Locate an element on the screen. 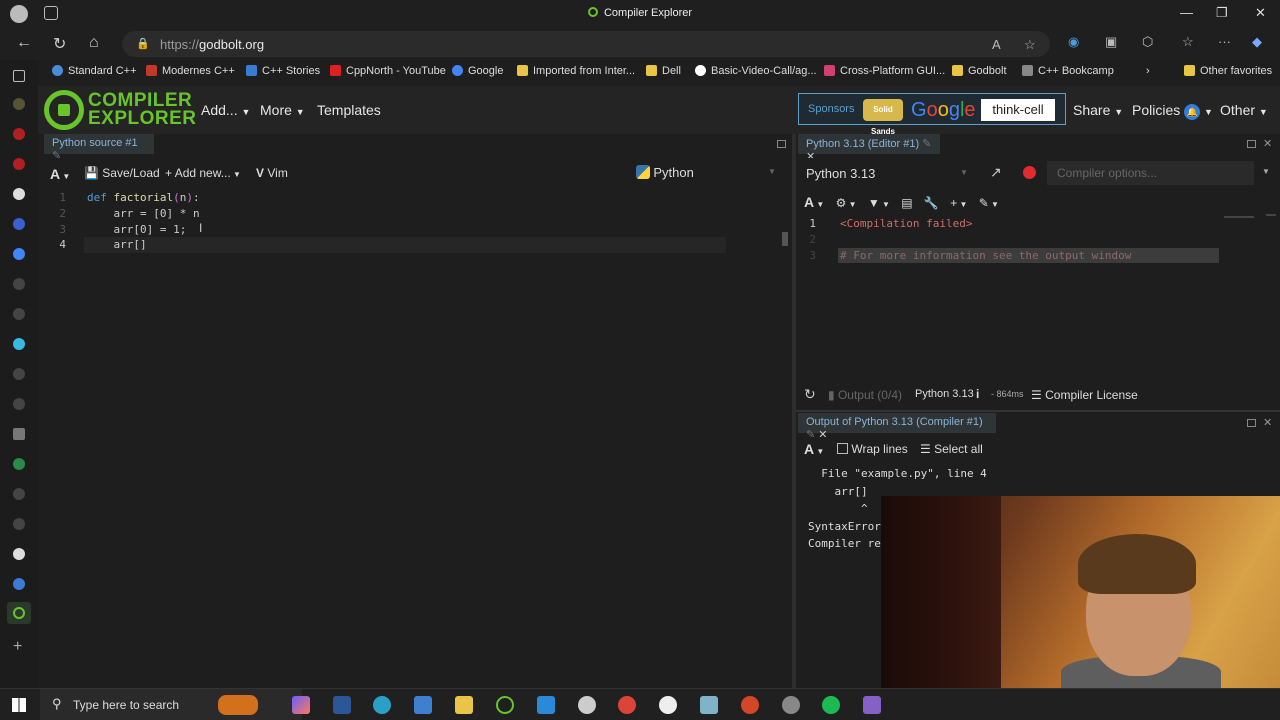 The width and height of the screenshot is (1280, 720). output-line: ^ is located at coordinates (838, 508).